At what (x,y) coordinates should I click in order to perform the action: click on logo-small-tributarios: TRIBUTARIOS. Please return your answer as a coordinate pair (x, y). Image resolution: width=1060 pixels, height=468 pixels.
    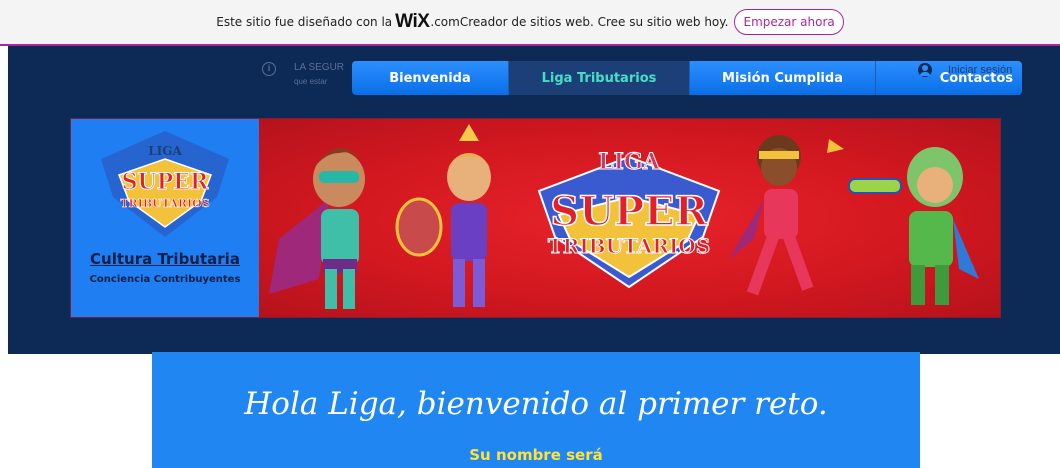
    Looking at the image, I should click on (164, 203).